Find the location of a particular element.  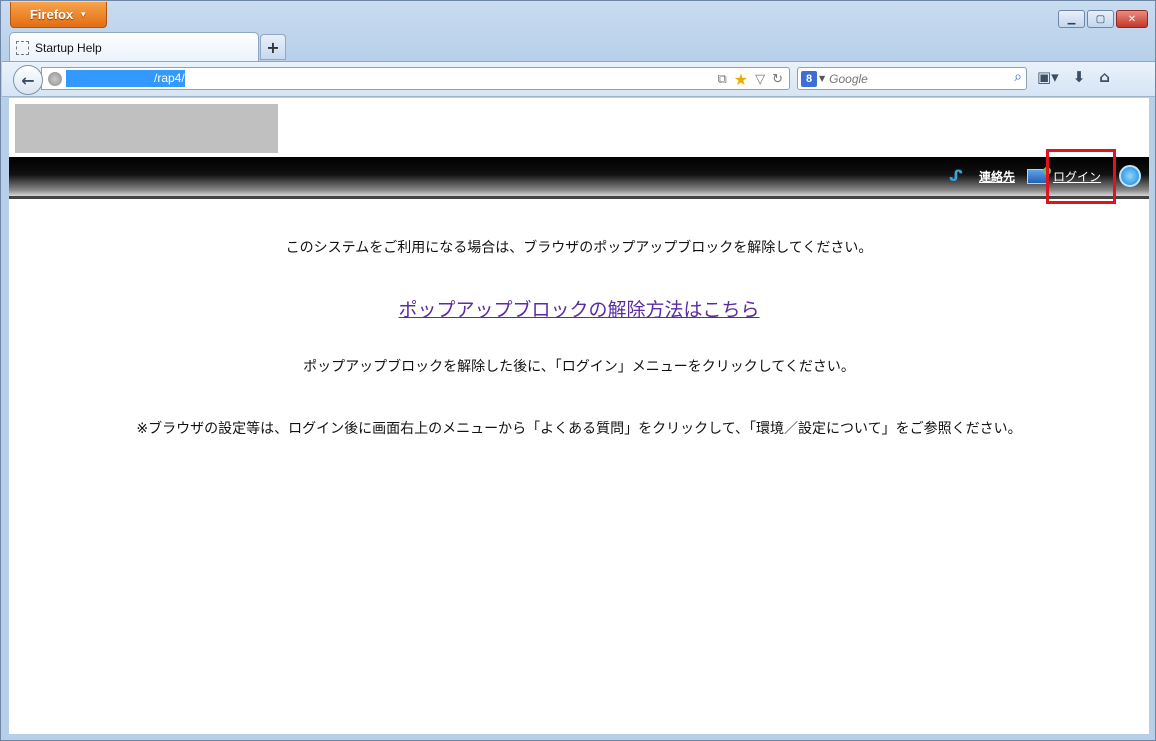

logo-placeholder is located at coordinates (146, 128).